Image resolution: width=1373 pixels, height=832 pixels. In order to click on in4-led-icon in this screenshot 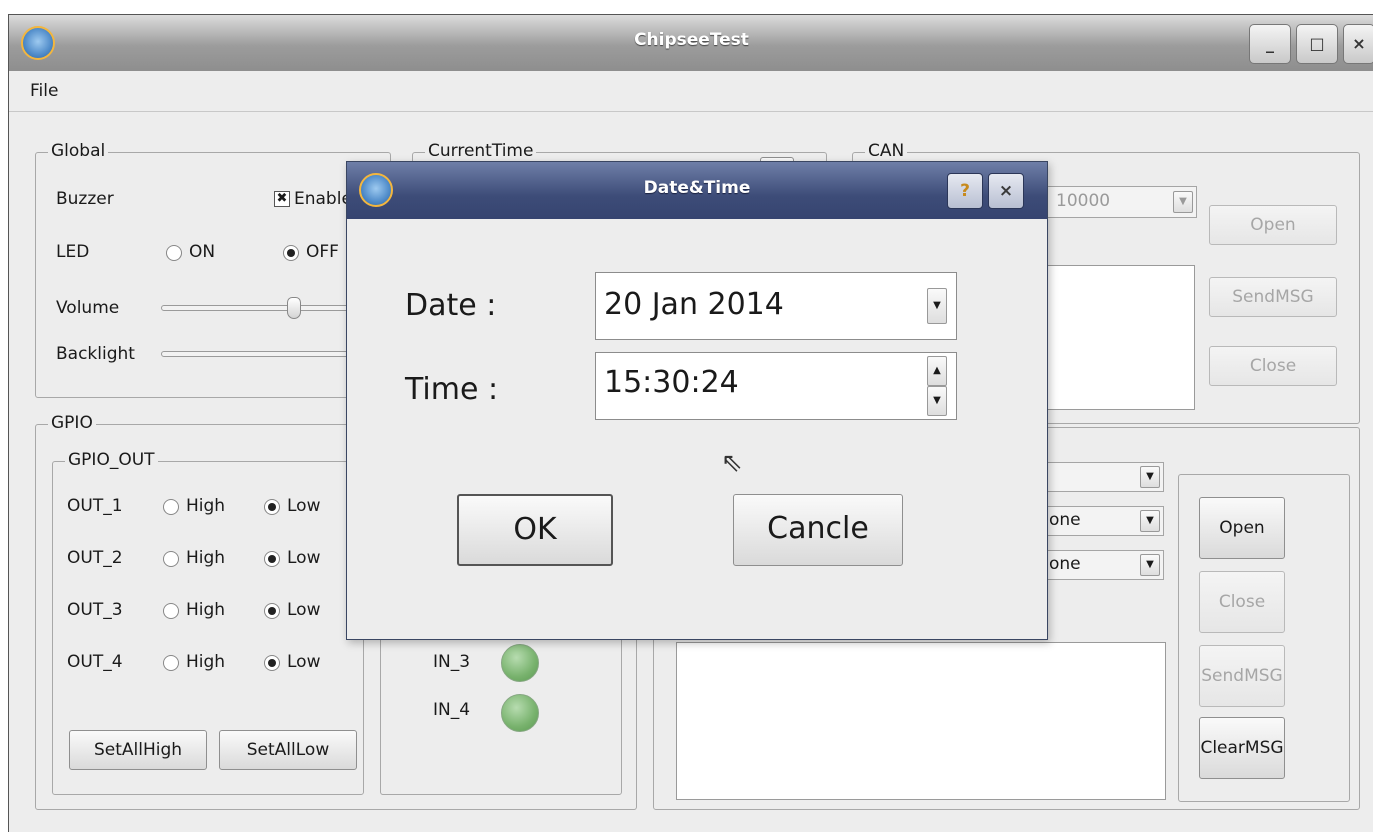, I will do `click(520, 713)`.